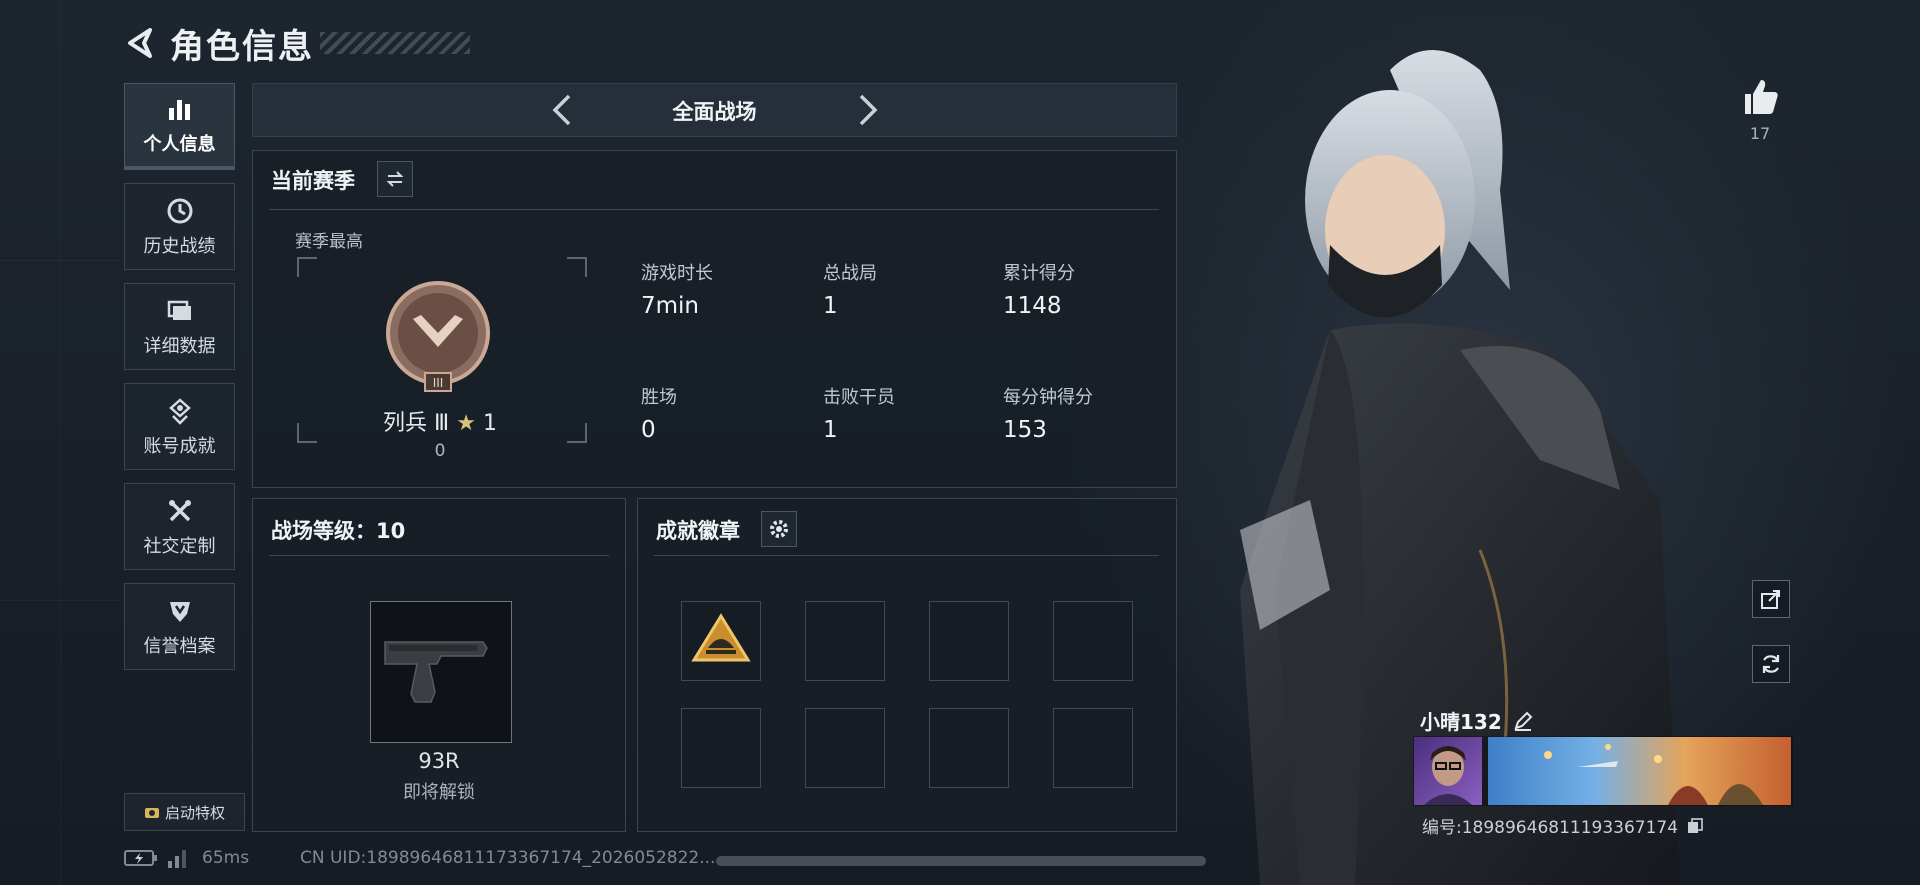  I want to click on refresh-icon, so click(1771, 664).